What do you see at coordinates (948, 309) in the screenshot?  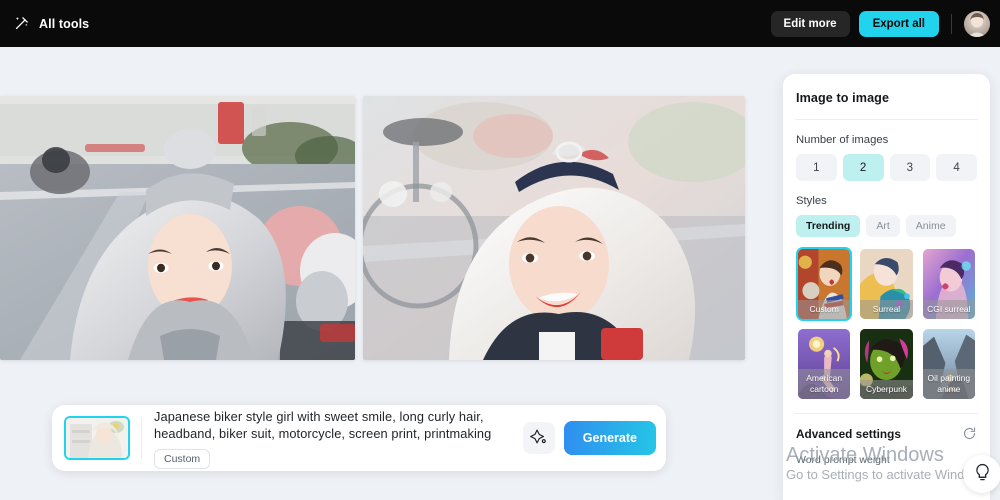 I see `style-name-cgi-surreal: CGI surreal` at bounding box center [948, 309].